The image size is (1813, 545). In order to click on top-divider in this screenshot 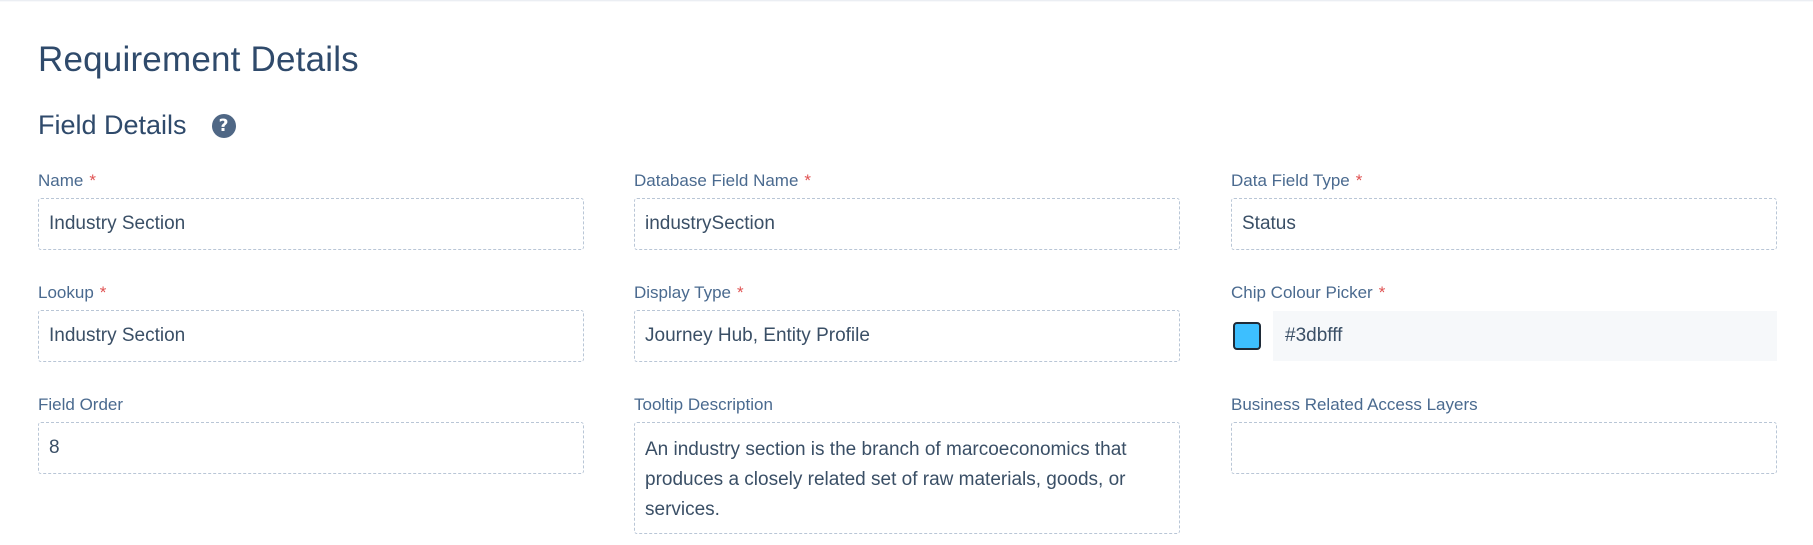, I will do `click(906, 1)`.